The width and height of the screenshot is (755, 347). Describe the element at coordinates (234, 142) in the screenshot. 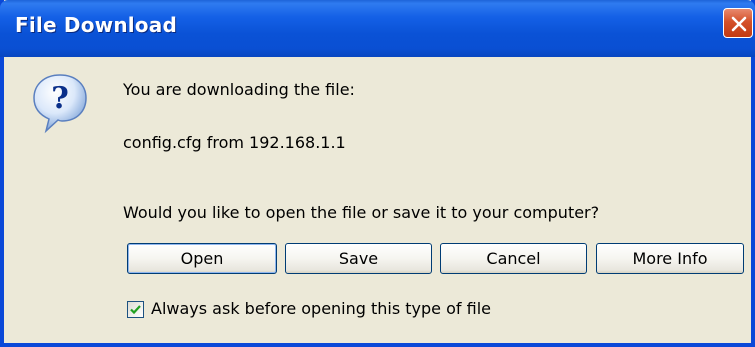

I see `file-source: config.cfg from 192.168.1.1` at that location.